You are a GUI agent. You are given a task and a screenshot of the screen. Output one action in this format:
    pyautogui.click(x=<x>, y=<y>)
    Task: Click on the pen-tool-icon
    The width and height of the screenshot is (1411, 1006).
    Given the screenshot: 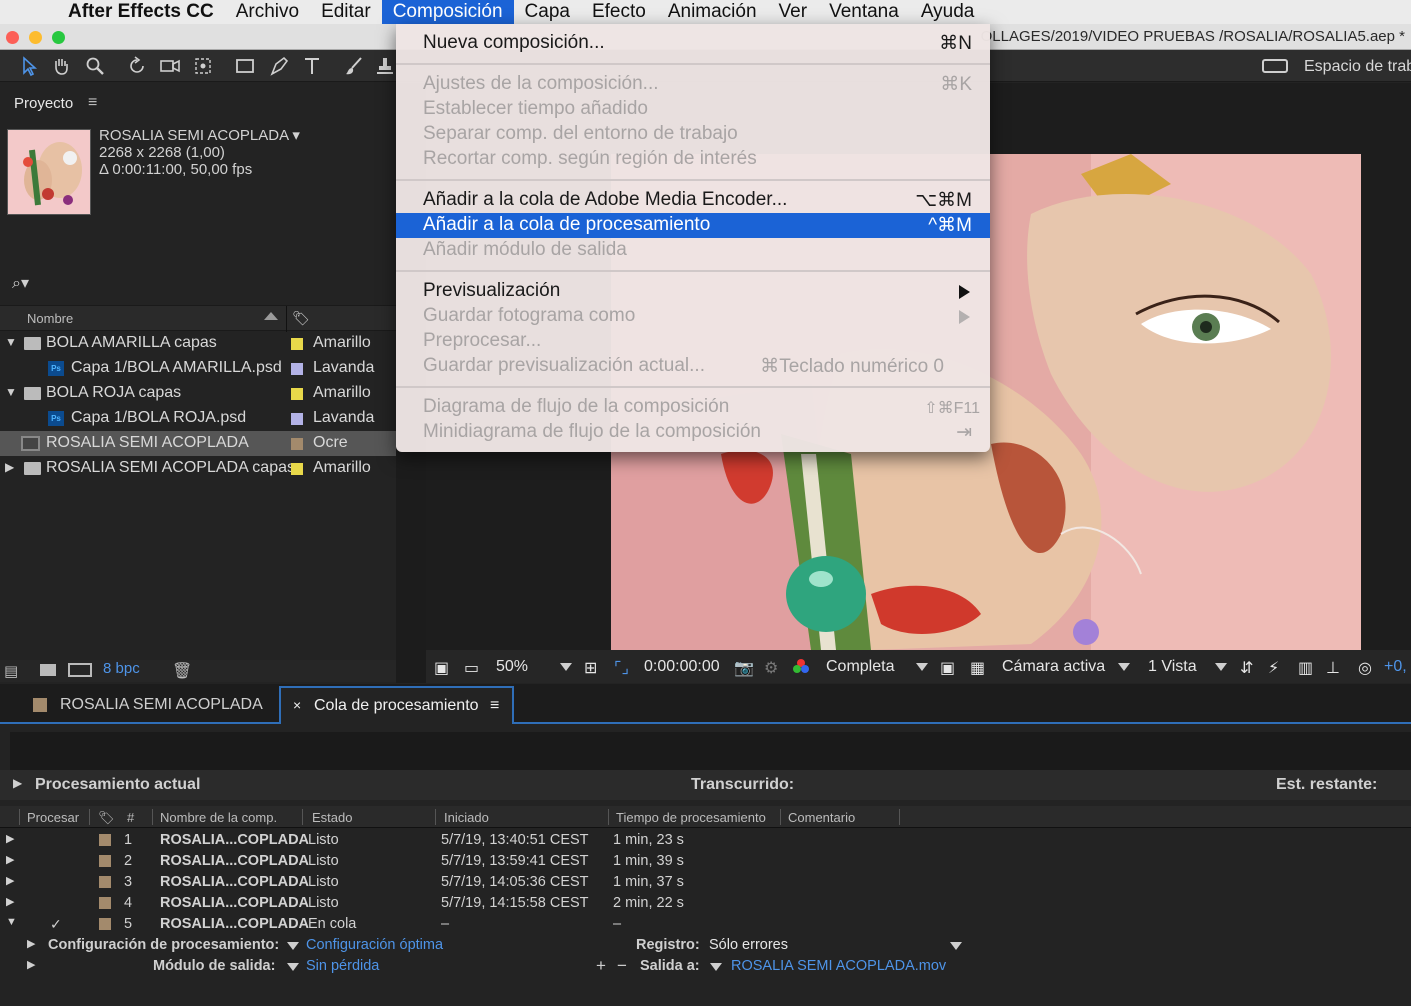 What is the action you would take?
    pyautogui.click(x=279, y=66)
    